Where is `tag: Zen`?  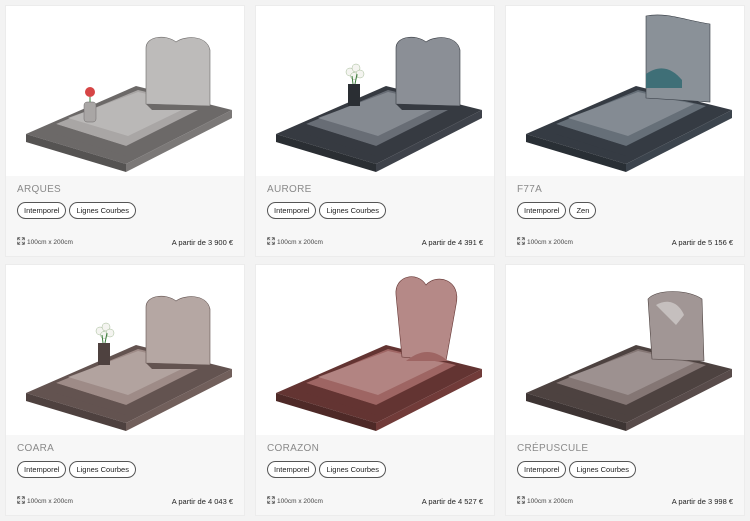
tag: Zen is located at coordinates (583, 210).